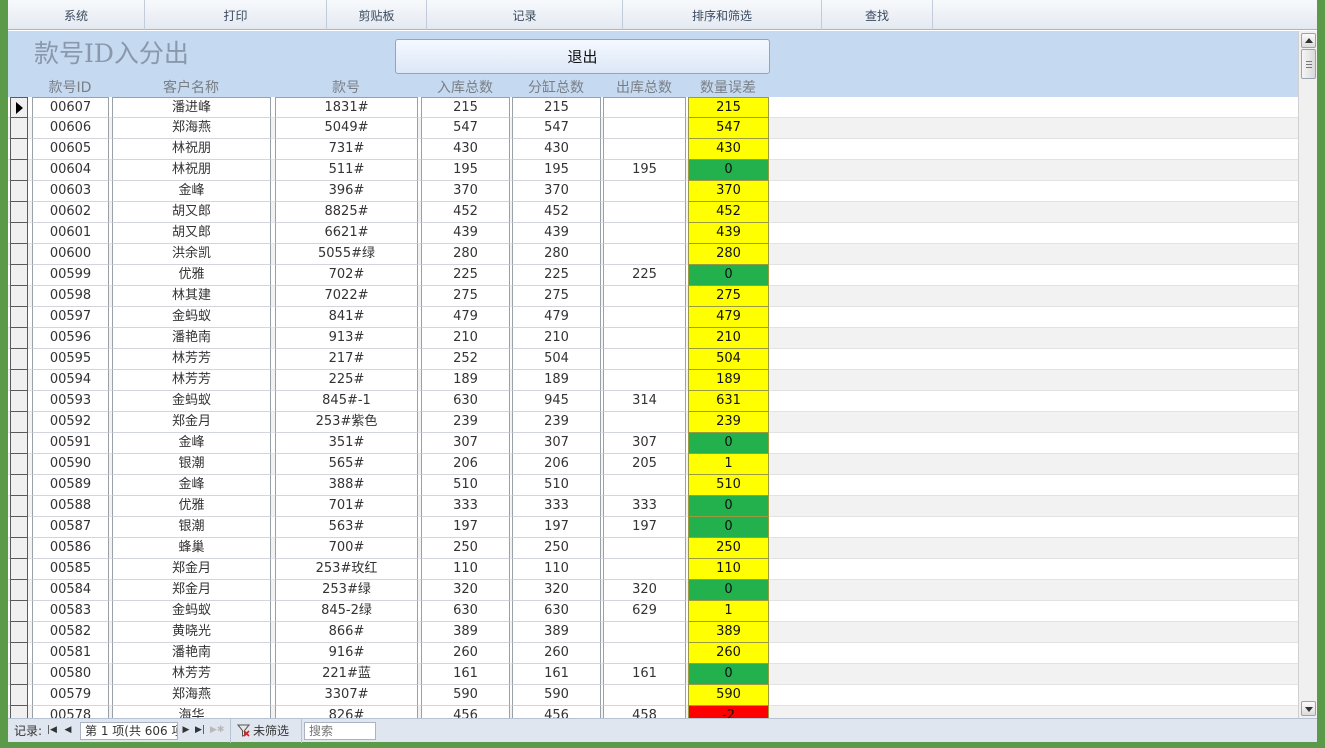 This screenshot has width=1325, height=748. I want to click on scroll-up-button, so click(1308, 40).